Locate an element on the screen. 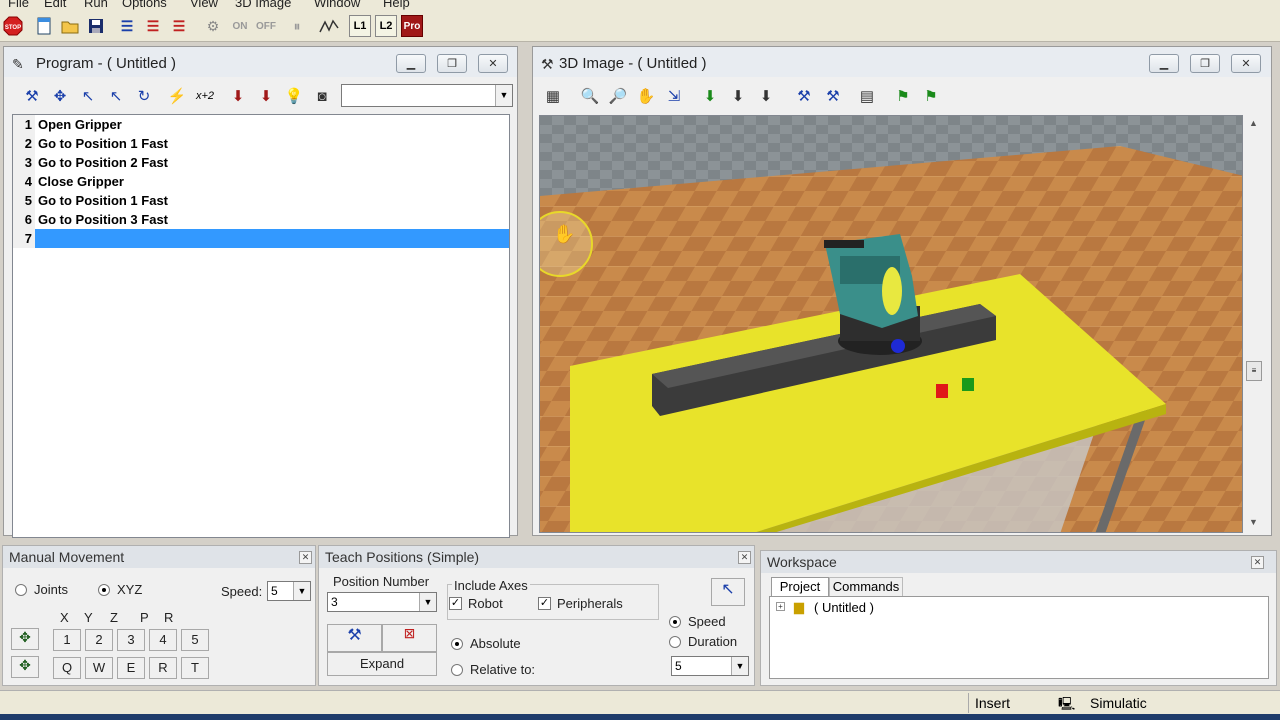  position-number-combo: 3 ▼ is located at coordinates (382, 602).